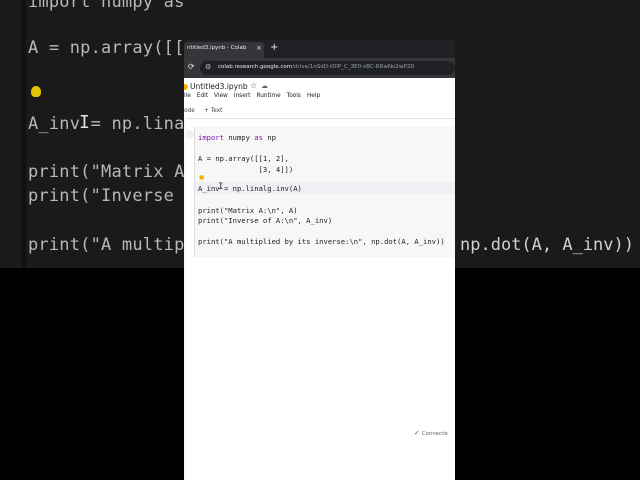 The image size is (640, 480). What do you see at coordinates (243, 158) in the screenshot?
I see `code-line-2: A = np.array([[1, 2],` at bounding box center [243, 158].